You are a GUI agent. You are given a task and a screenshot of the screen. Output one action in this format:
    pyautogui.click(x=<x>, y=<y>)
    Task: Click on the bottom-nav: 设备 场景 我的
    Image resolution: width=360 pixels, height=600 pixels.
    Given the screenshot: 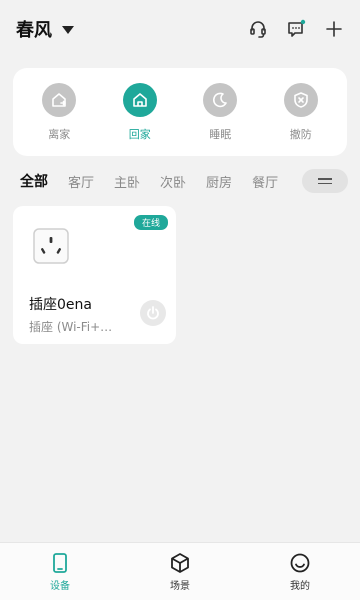 What is the action you would take?
    pyautogui.click(x=180, y=571)
    